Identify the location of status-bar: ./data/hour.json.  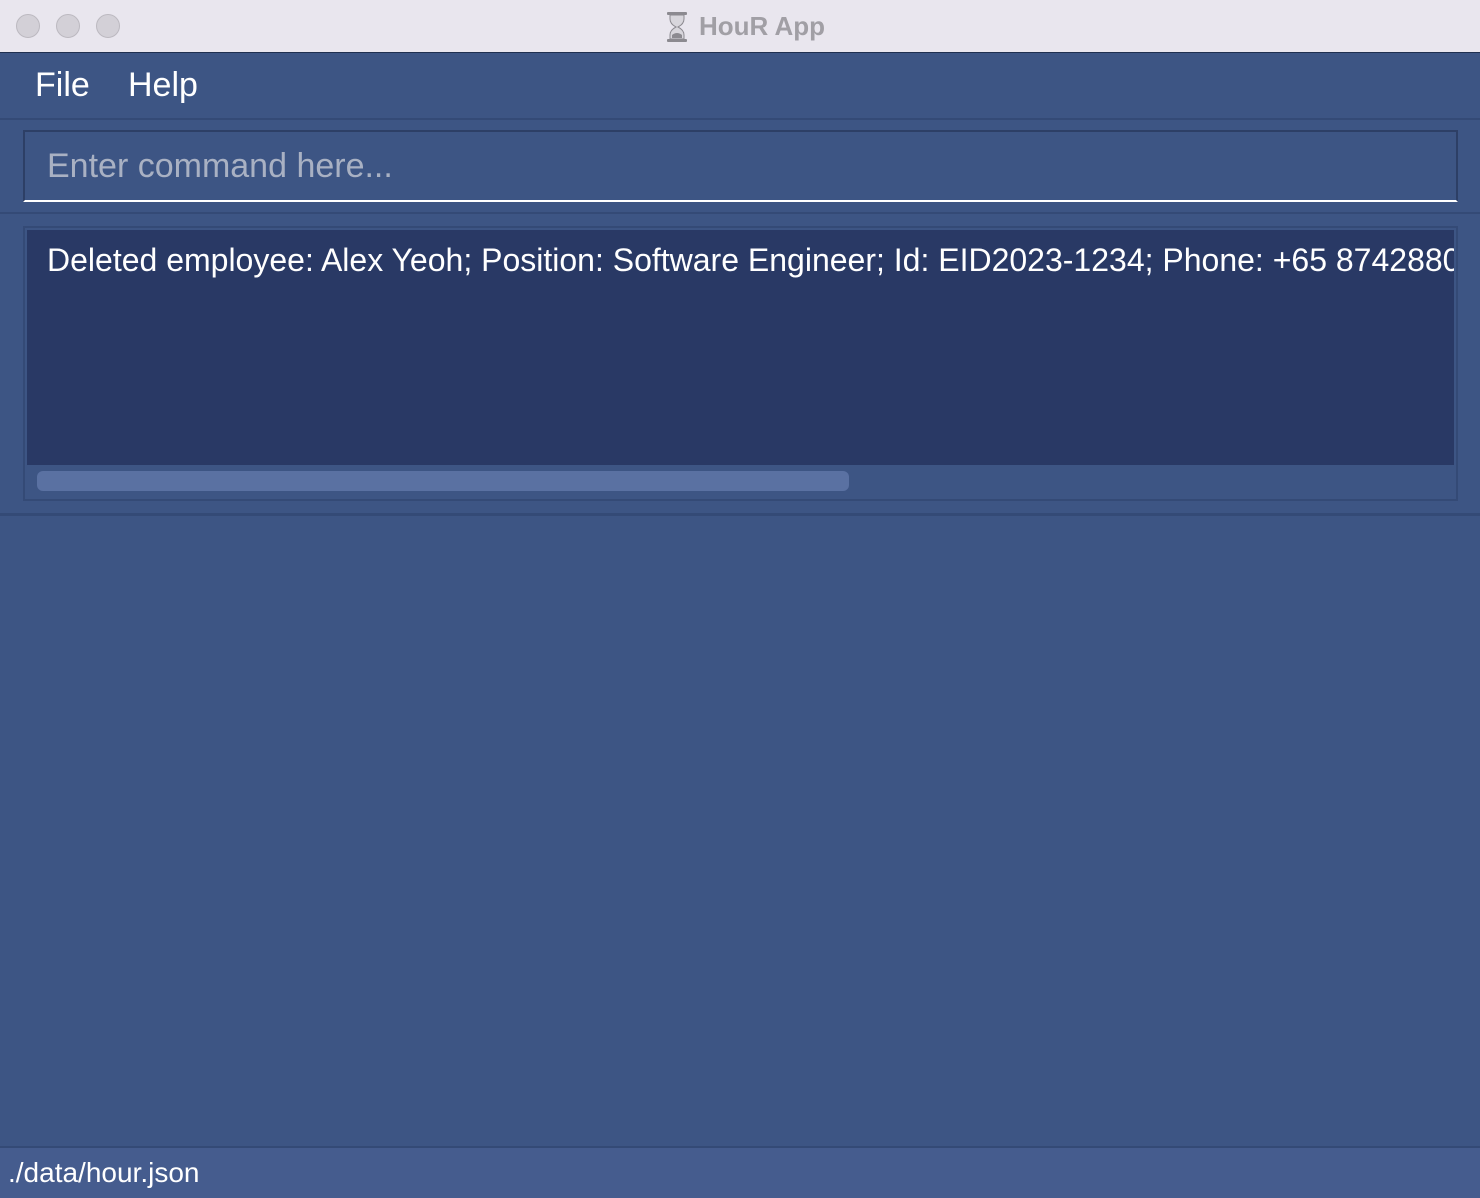
(740, 1172).